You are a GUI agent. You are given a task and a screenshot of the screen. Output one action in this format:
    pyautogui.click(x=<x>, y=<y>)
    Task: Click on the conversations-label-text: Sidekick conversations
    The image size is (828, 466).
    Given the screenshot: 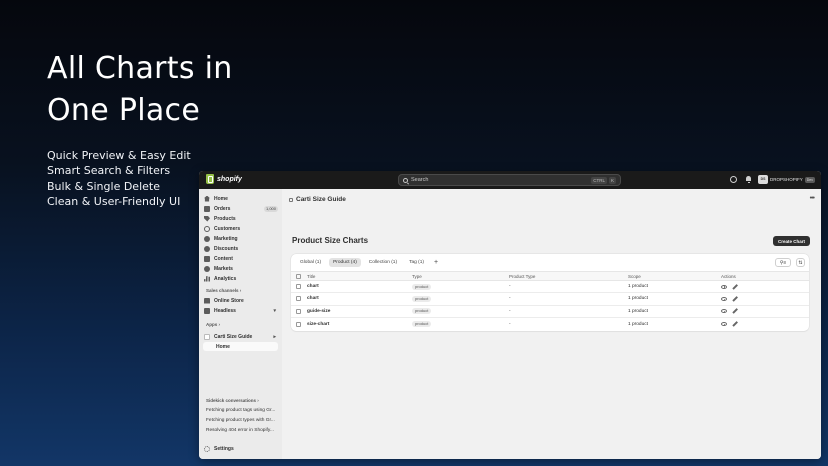 What is the action you would take?
    pyautogui.click(x=231, y=400)
    